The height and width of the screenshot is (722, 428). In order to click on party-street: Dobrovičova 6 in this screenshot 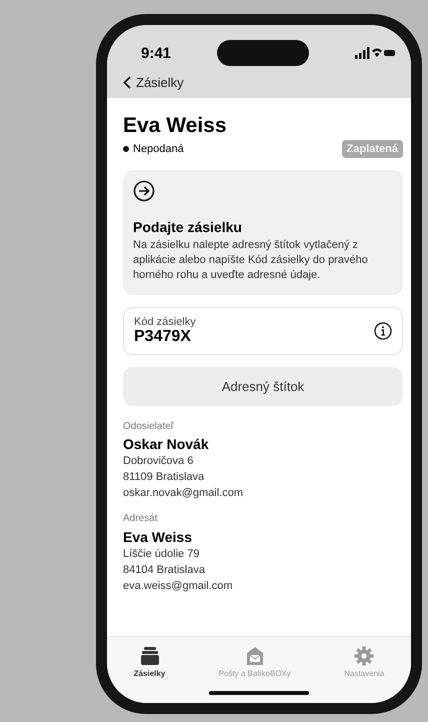, I will do `click(158, 462)`.